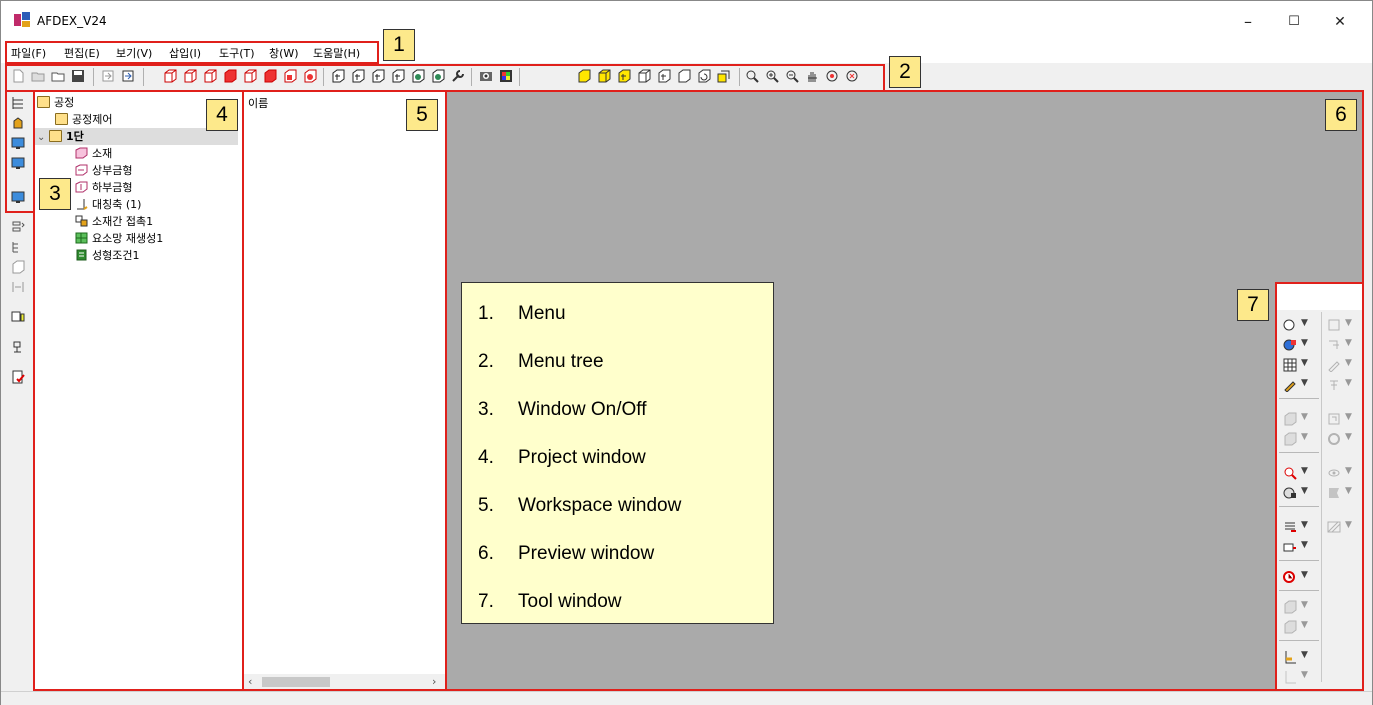 The image size is (1373, 705). Describe the element at coordinates (522, 313) in the screenshot. I see `legend-item-menu: 1. Menu` at that location.